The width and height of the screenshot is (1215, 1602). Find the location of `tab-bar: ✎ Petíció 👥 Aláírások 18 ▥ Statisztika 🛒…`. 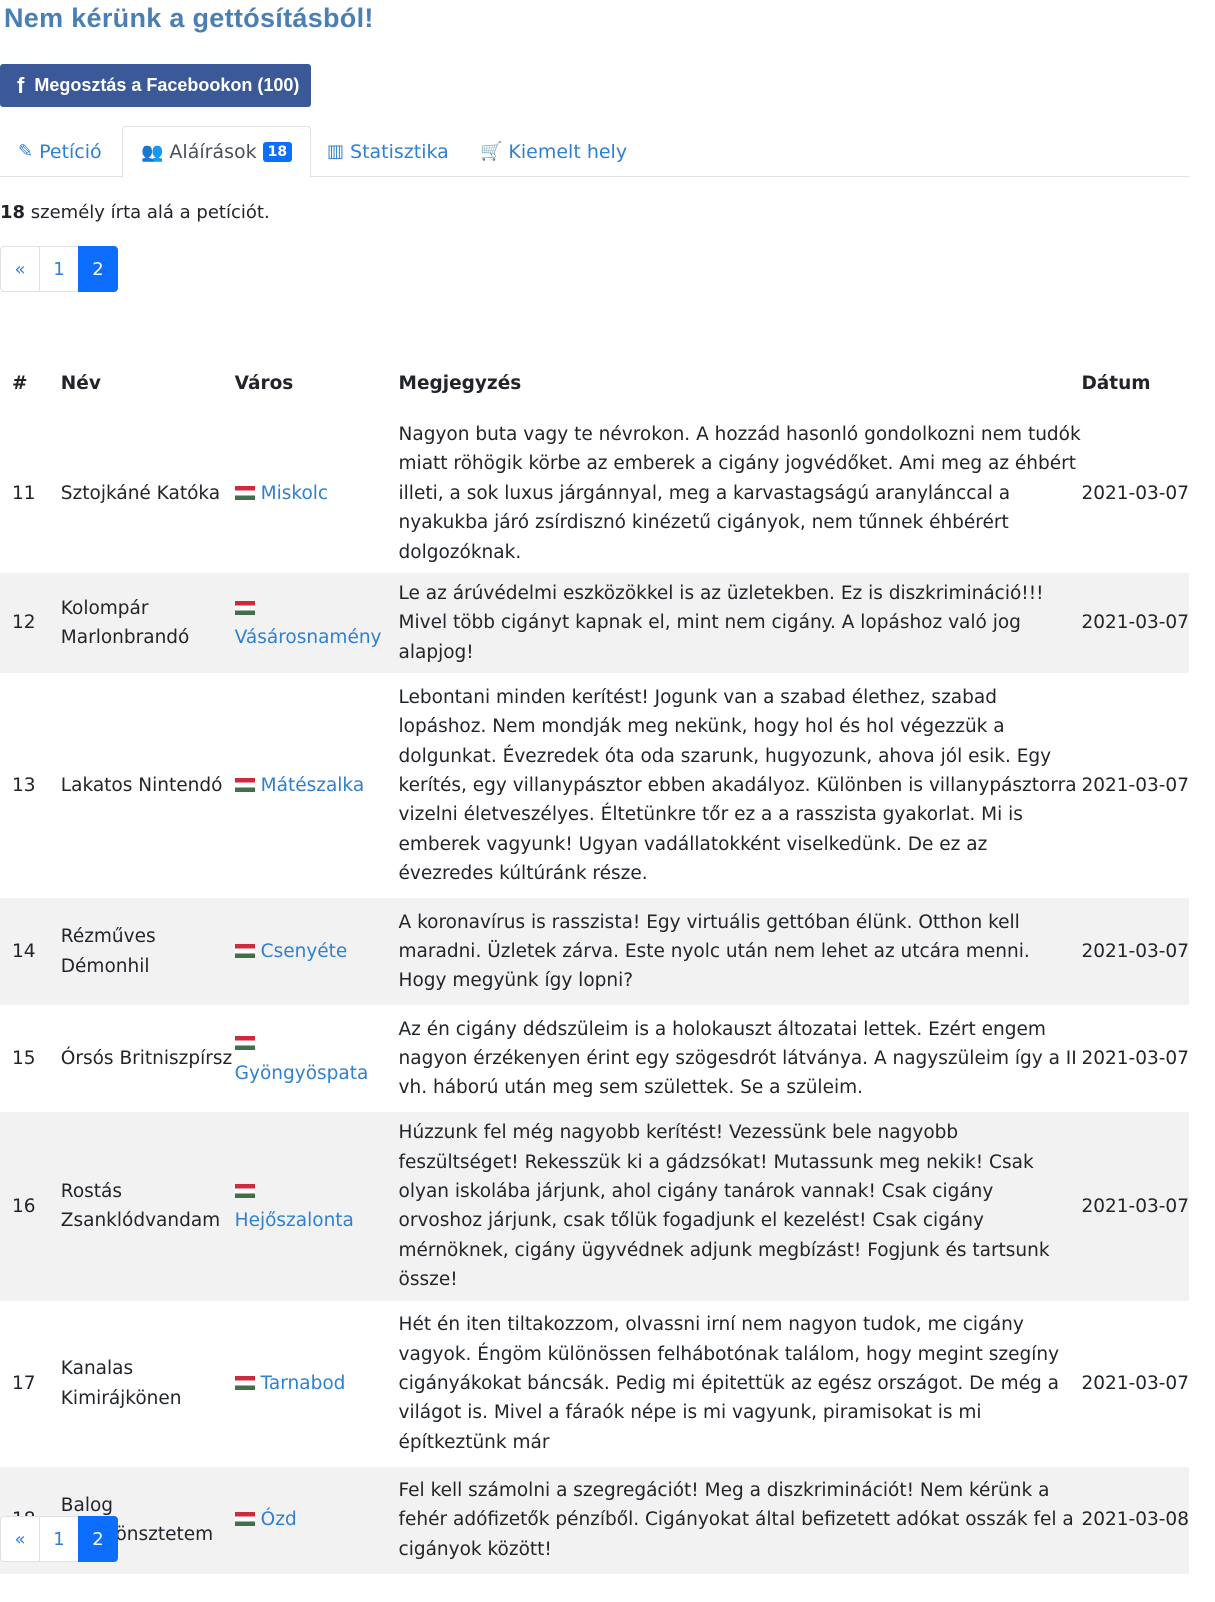

tab-bar: ✎ Petíció 👥 Aláírások 18 ▥ Statisztika 🛒… is located at coordinates (594, 152).